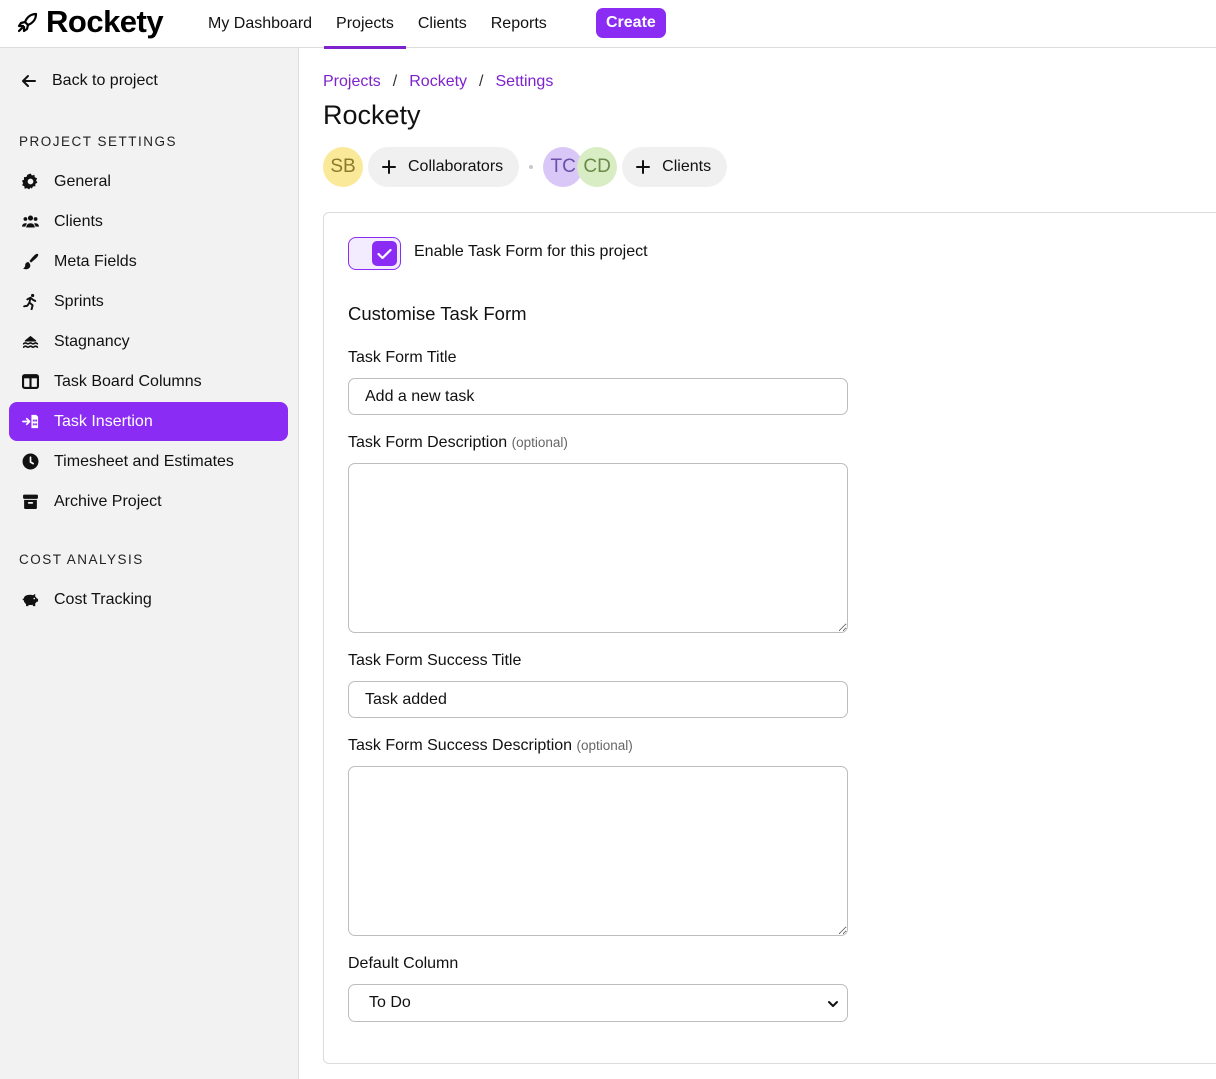  I want to click on sidebar-item-timesheet-and-estimates: Timesheet and Estimates, so click(148, 461).